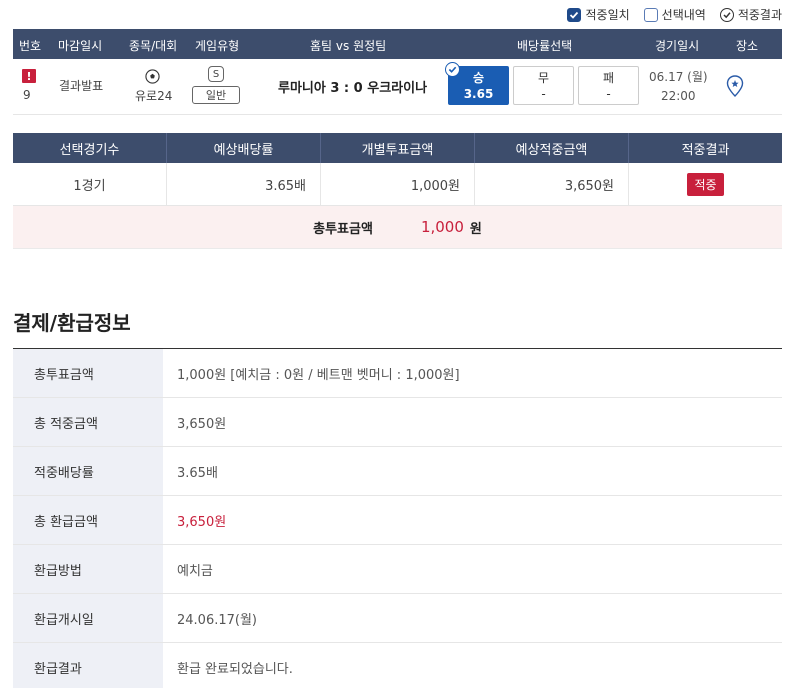  Describe the element at coordinates (197, 473) in the screenshot. I see `info-value: 3.65배` at that location.